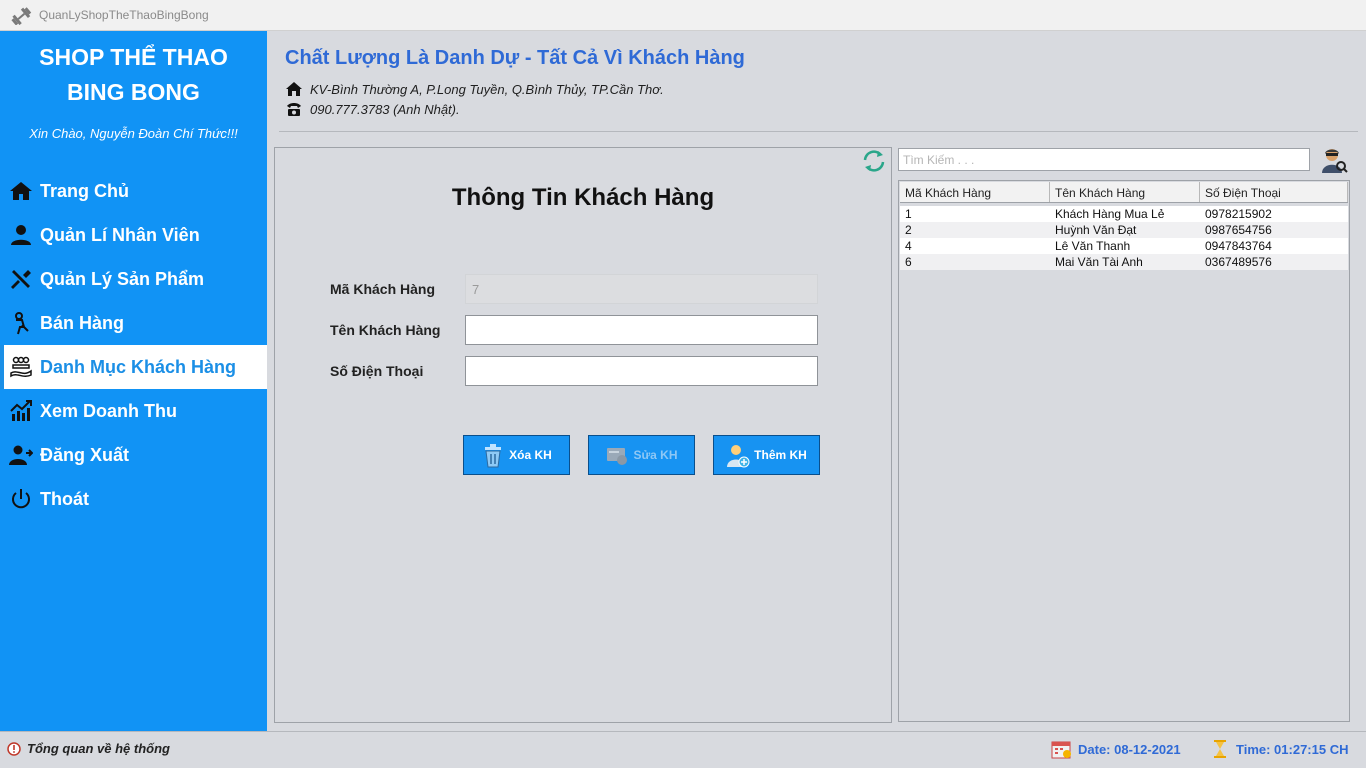 This screenshot has width=1366, height=768. What do you see at coordinates (1093, 246) in the screenshot?
I see `cell-name: Lê Văn Thanh` at bounding box center [1093, 246].